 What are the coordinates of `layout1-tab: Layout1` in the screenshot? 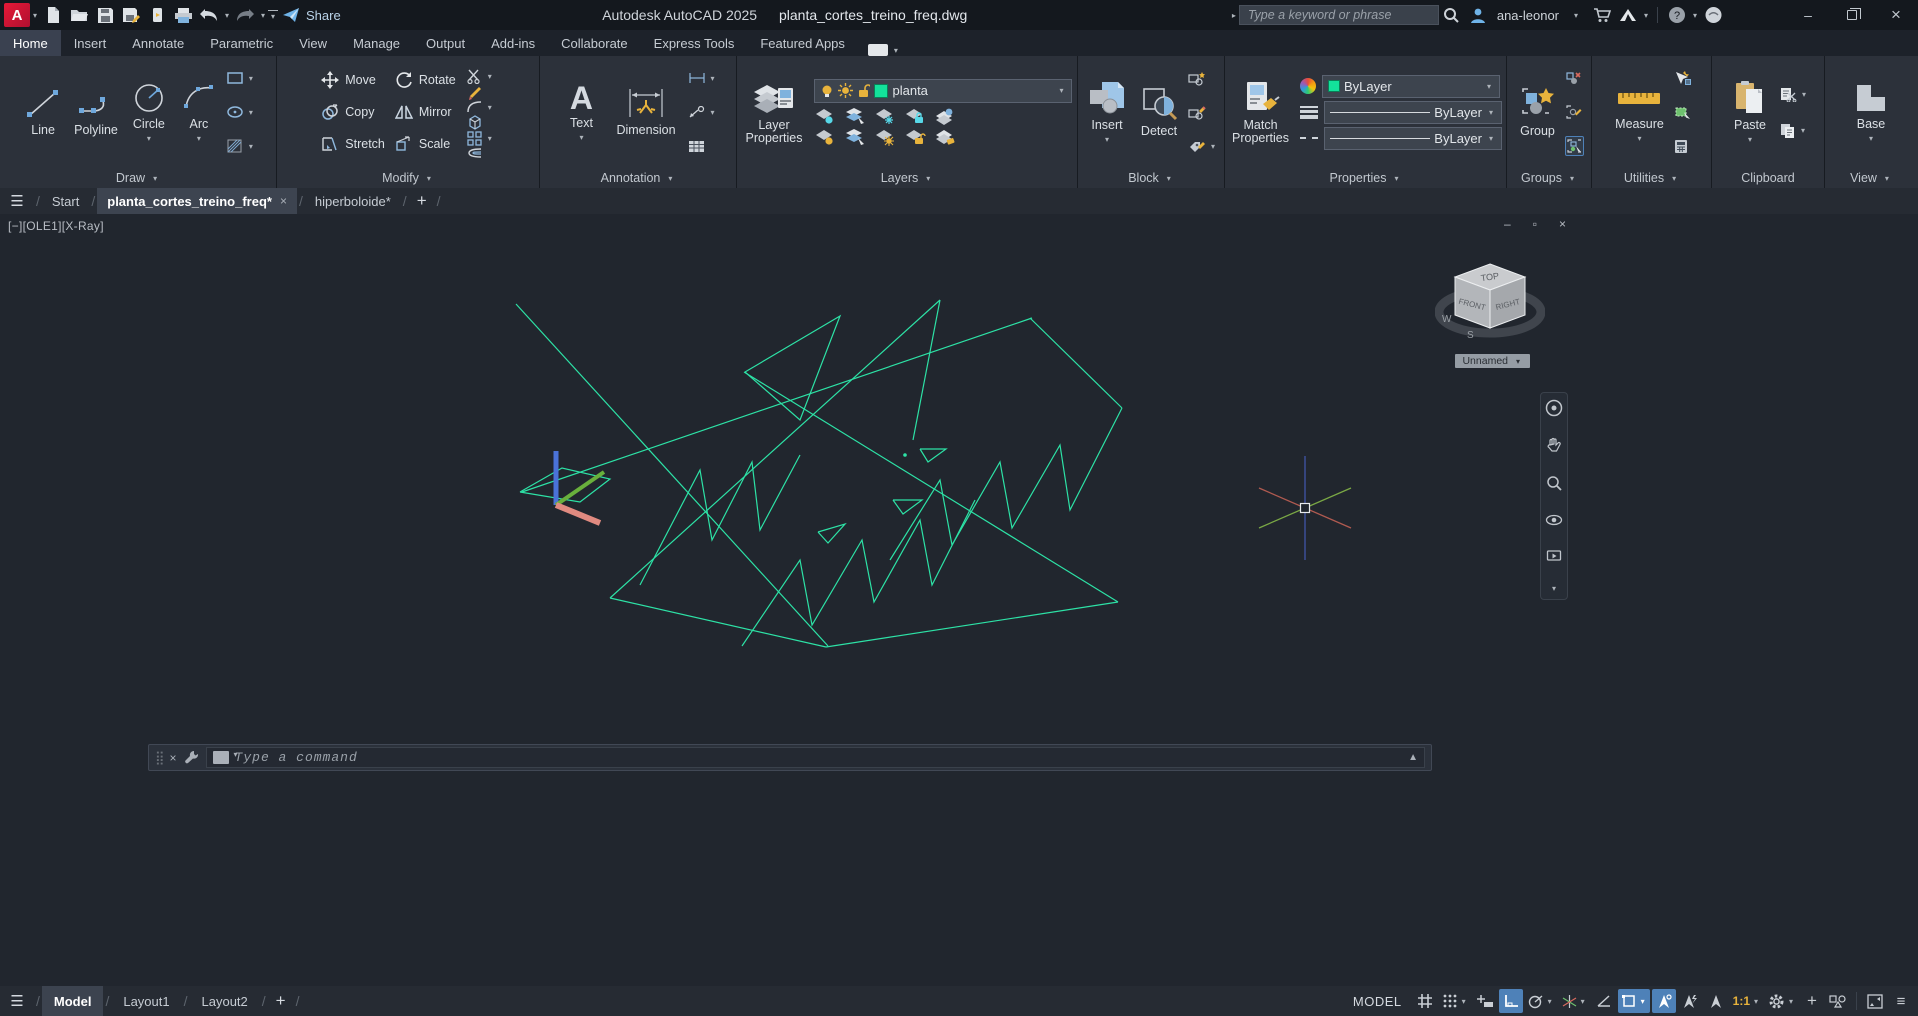 It's located at (146, 1001).